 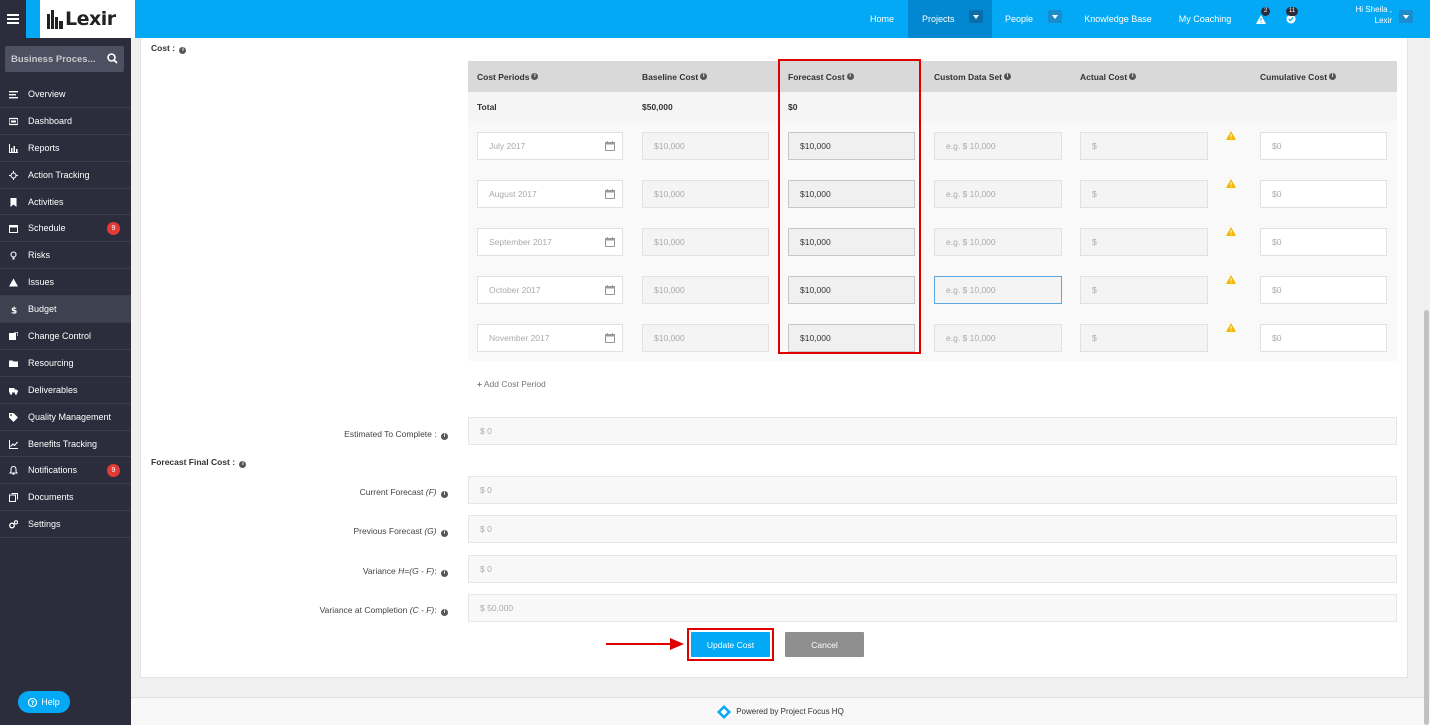 What do you see at coordinates (730, 644) in the screenshot?
I see `update-cost-button: Update Cost` at bounding box center [730, 644].